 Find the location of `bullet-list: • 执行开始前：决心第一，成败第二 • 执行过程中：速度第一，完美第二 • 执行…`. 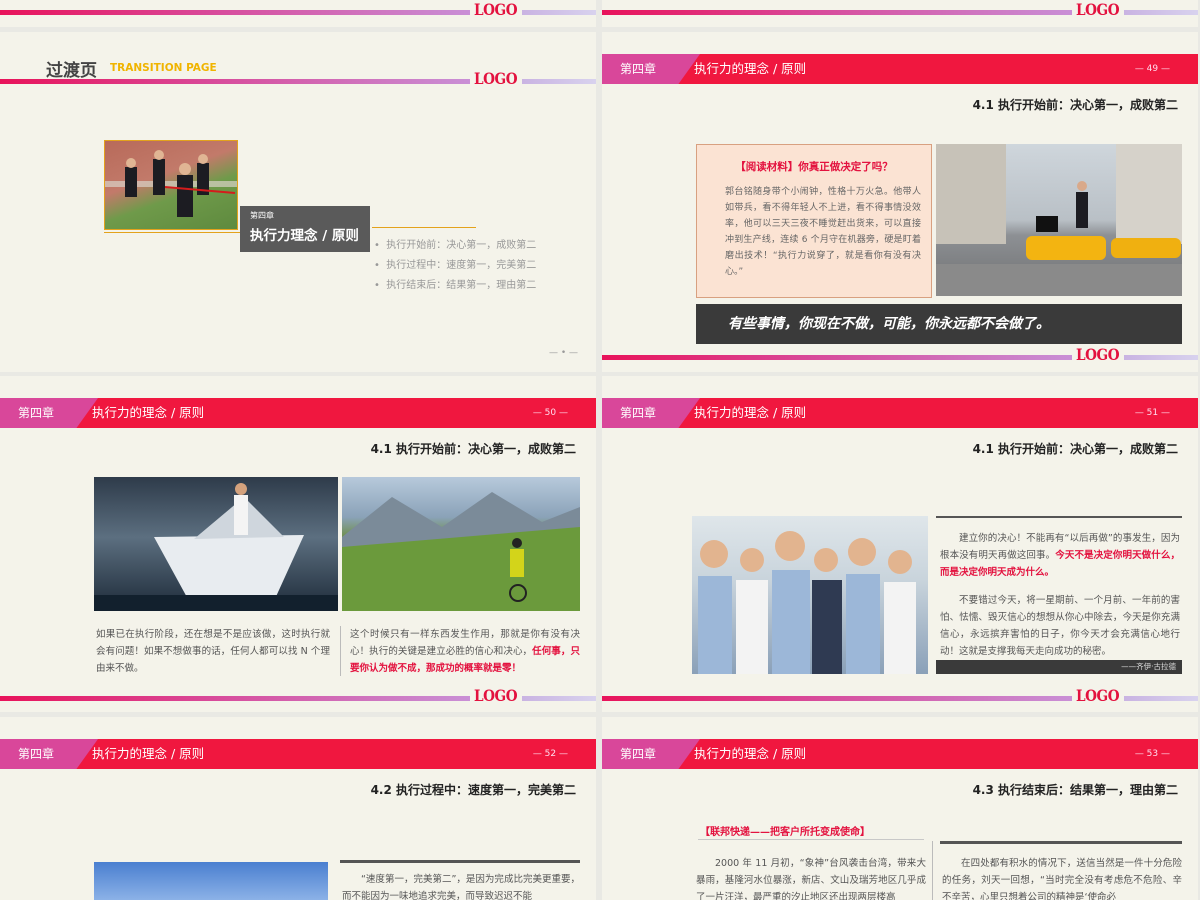

bullet-list: • 执行开始前：决心第一，成败第二 • 执行过程中：速度第一，完美第二 • 执行… is located at coordinates (455, 266).